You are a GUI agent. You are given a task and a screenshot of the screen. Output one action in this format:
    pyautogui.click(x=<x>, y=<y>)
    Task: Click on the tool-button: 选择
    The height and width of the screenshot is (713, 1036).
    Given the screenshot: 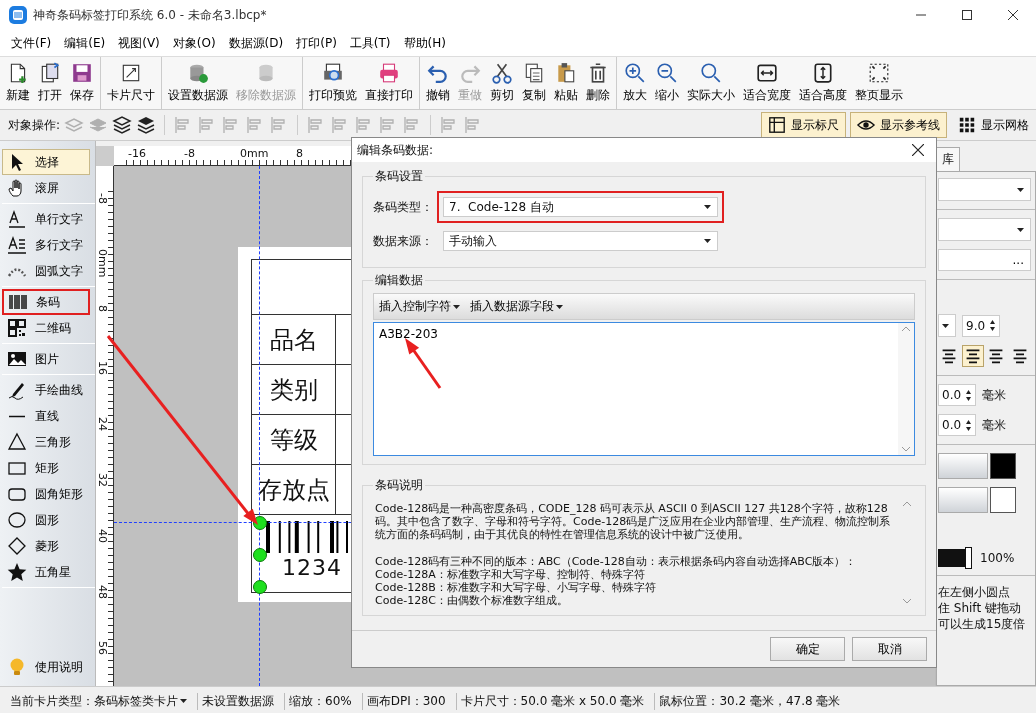 What is the action you would take?
    pyautogui.click(x=46, y=162)
    